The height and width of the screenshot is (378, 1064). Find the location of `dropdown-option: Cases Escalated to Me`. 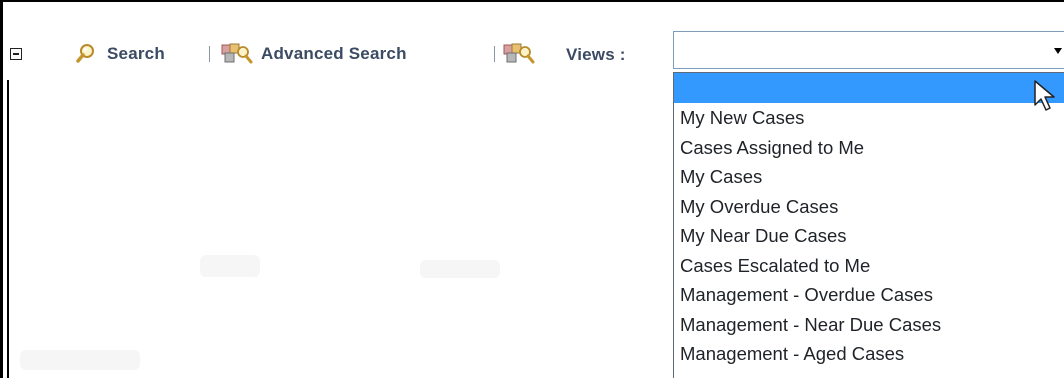

dropdown-option: Cases Escalated to Me is located at coordinates (869, 266).